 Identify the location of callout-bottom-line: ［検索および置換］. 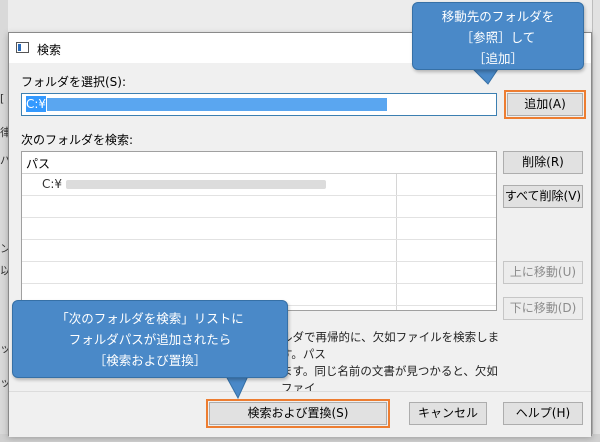
(150, 360).